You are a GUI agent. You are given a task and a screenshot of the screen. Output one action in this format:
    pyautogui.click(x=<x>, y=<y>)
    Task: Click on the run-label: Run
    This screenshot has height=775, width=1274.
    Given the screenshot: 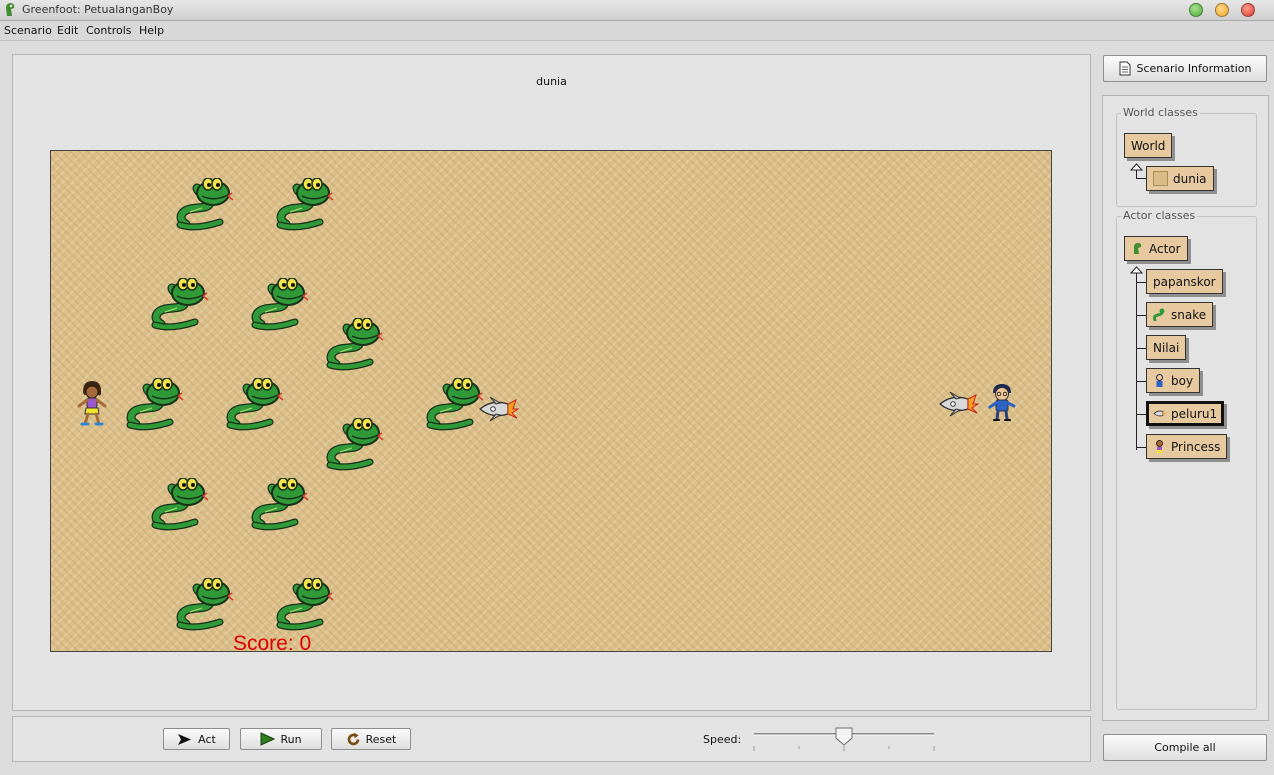 What is the action you would take?
    pyautogui.click(x=291, y=739)
    